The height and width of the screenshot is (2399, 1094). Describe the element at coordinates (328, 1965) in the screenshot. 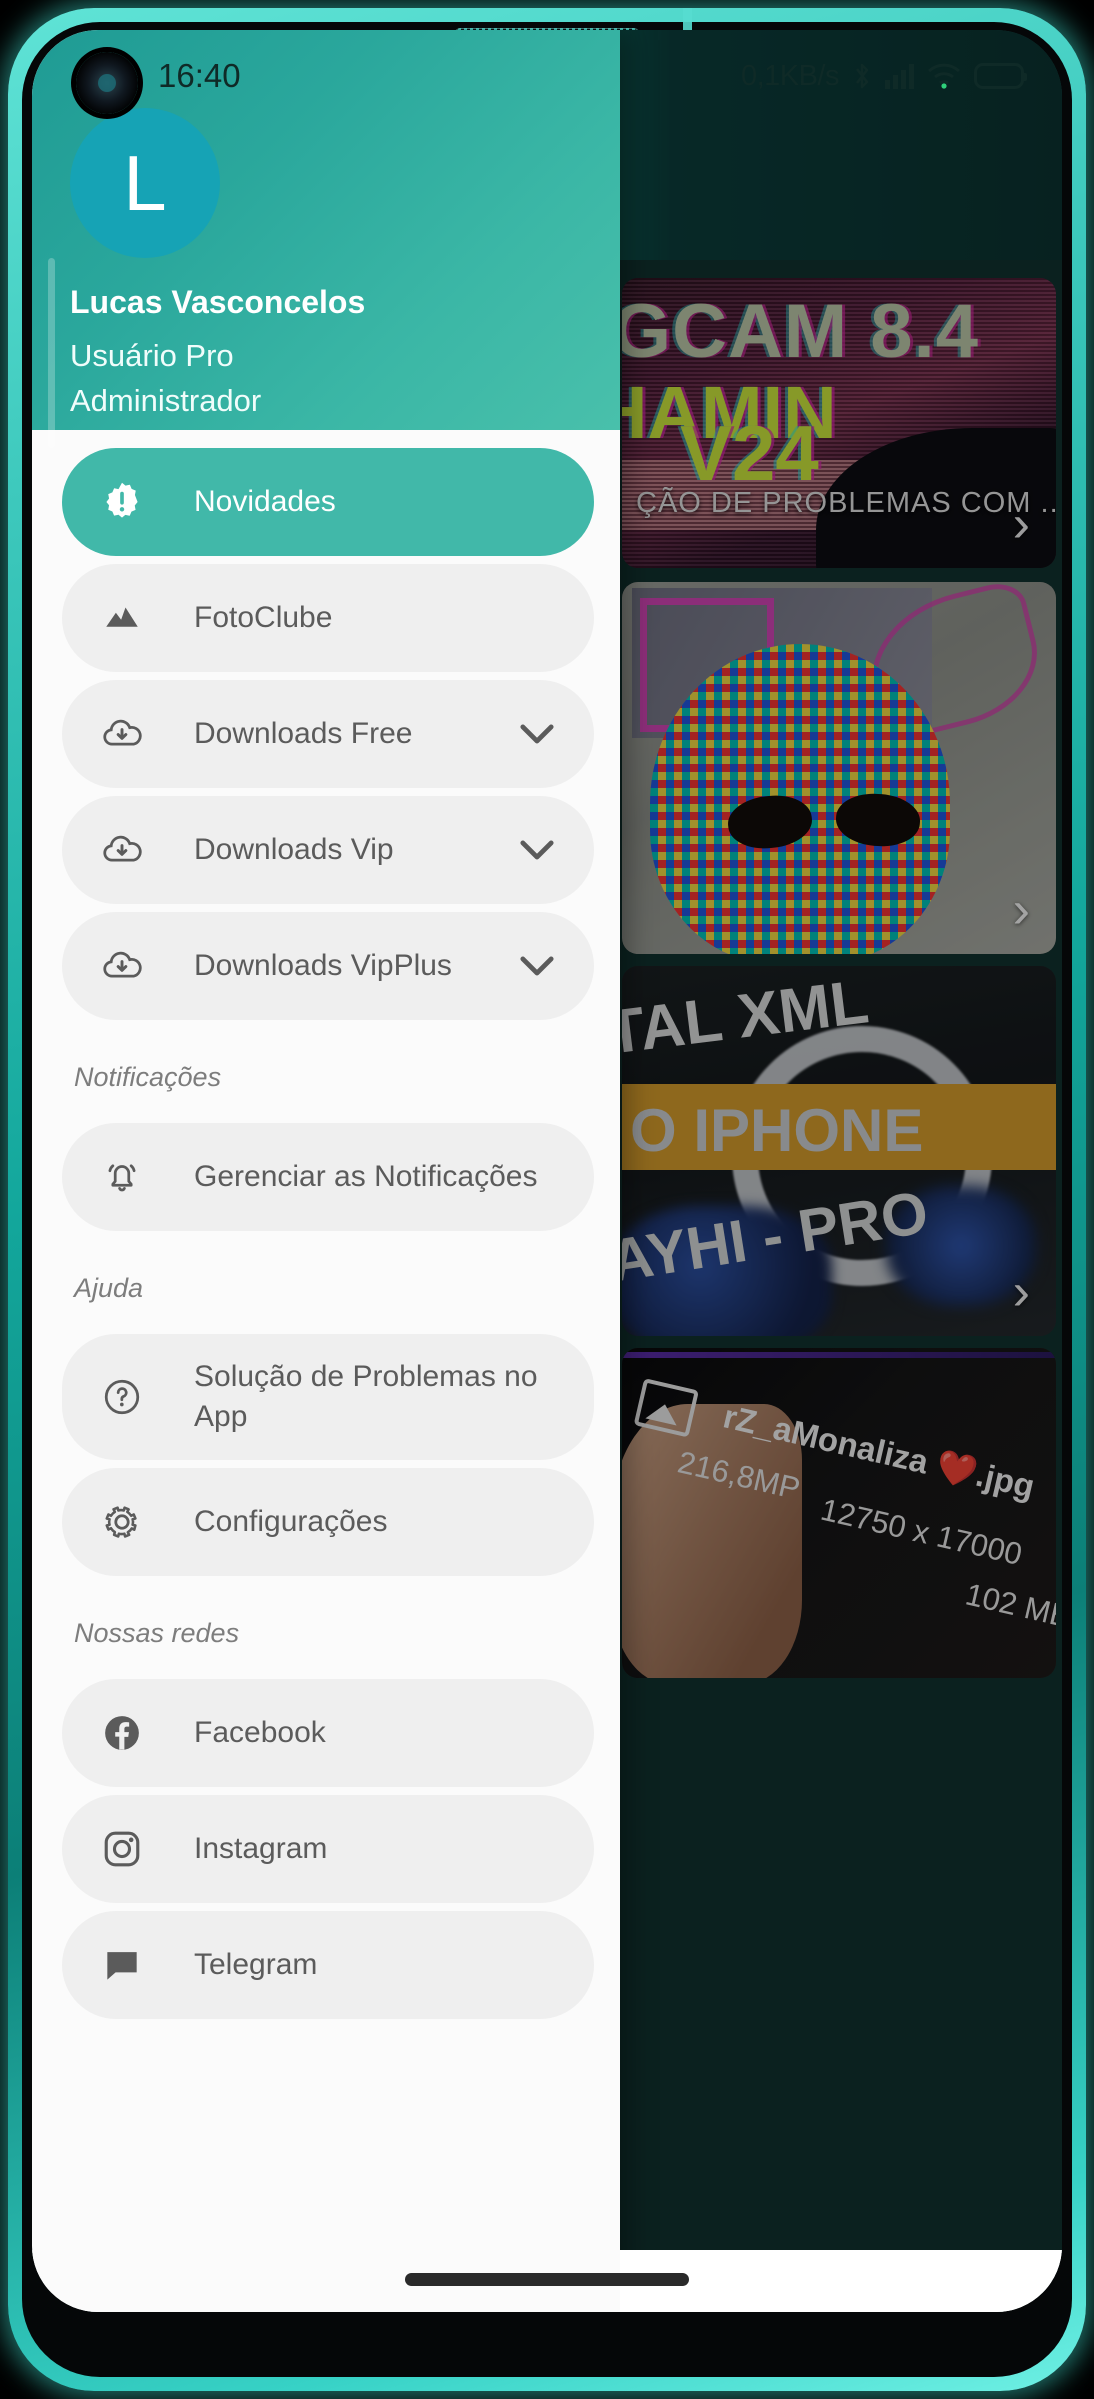

I see `sidebar-item-telegram: Telegram` at that location.